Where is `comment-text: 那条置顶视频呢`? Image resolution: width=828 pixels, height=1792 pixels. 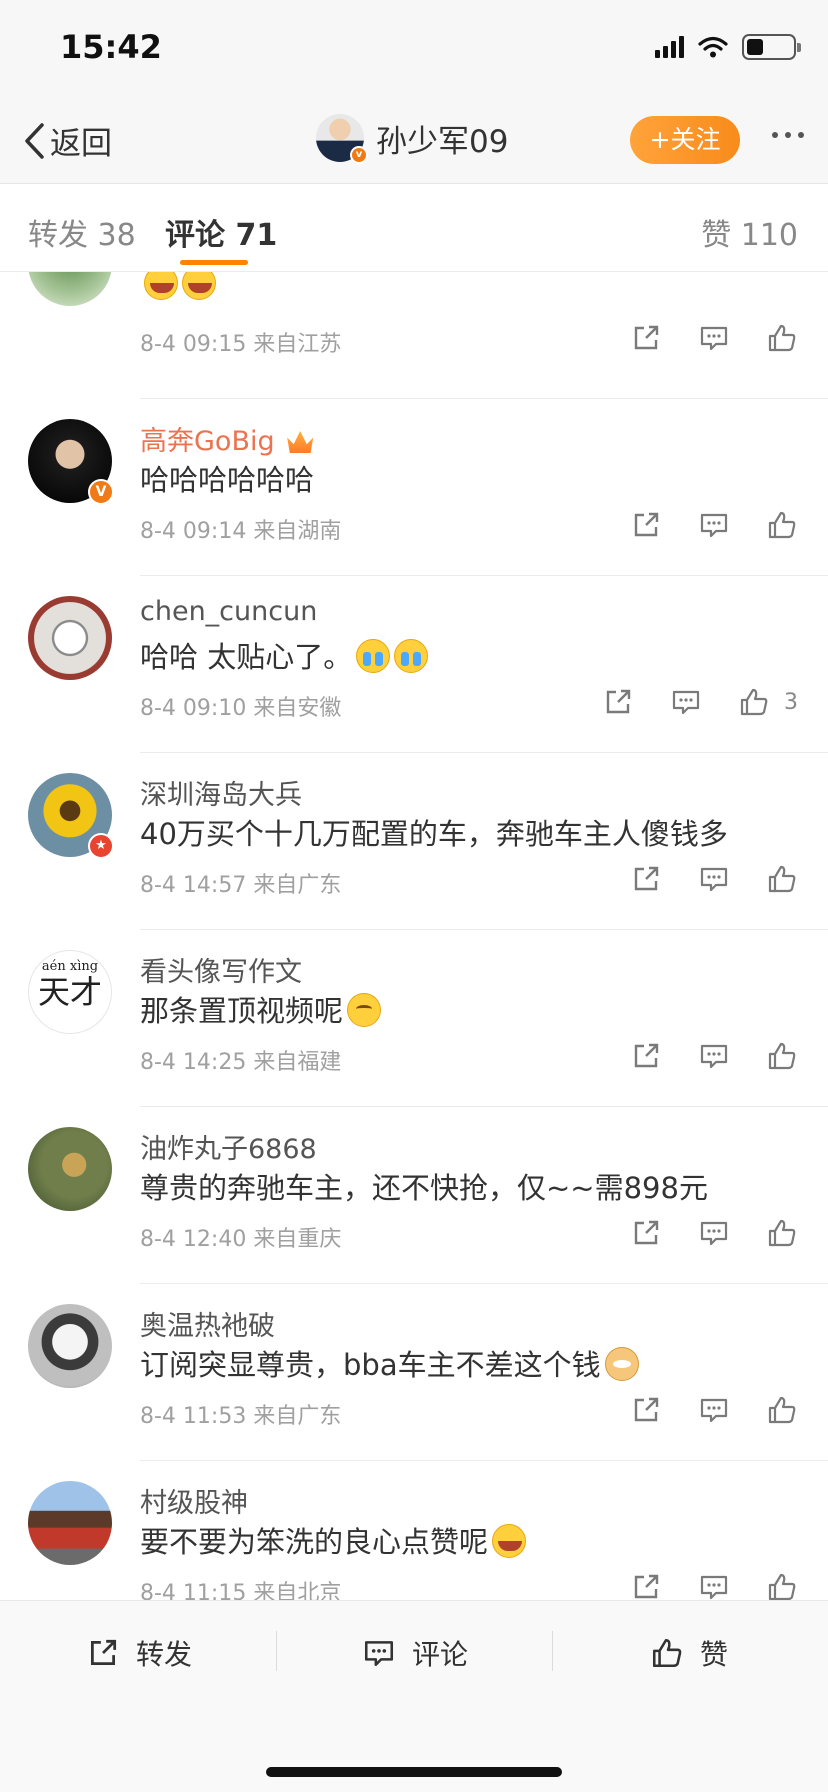
comment-text: 那条置顶视频呢 is located at coordinates (261, 1009).